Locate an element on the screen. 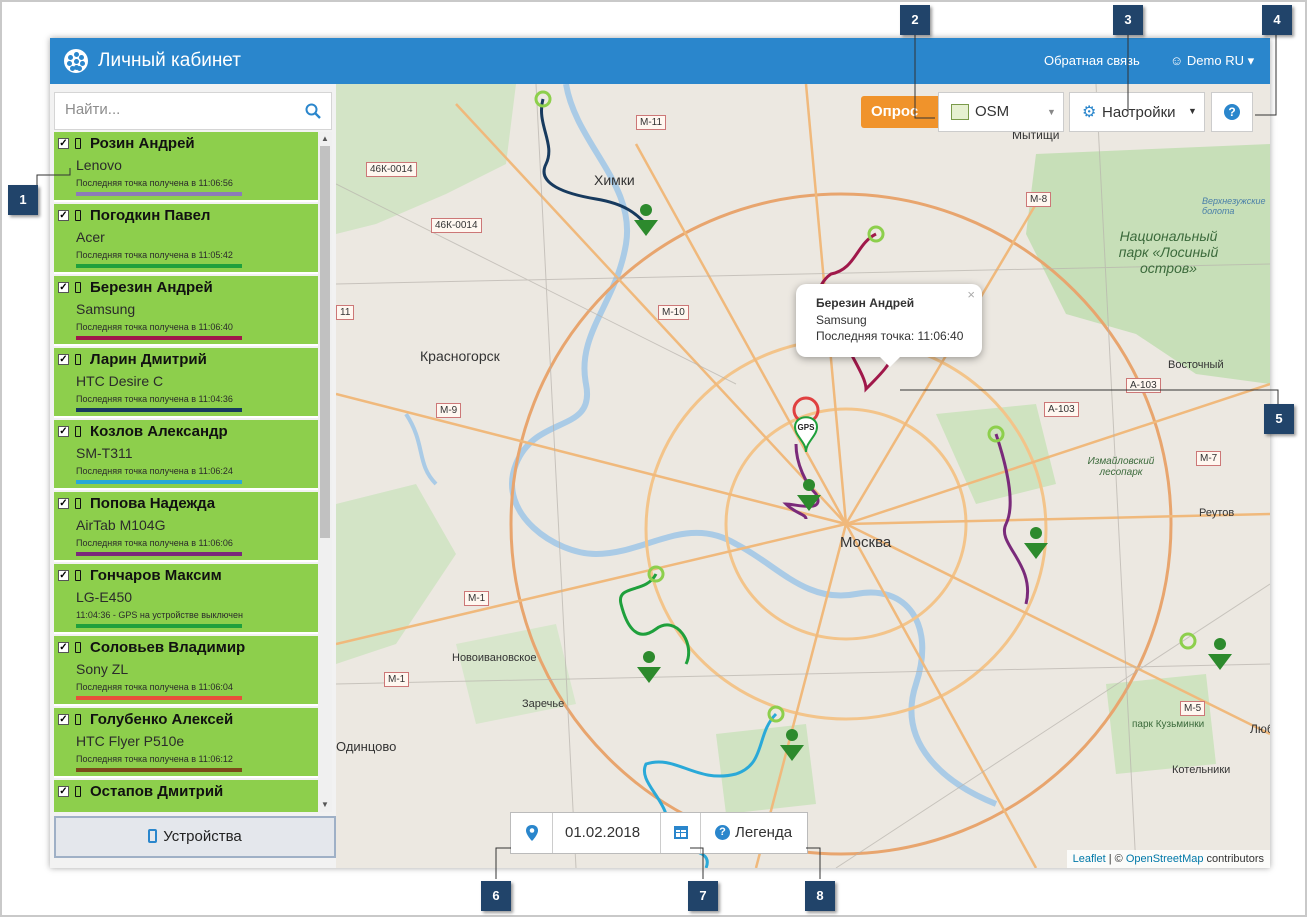 This screenshot has width=1307, height=917. device-owner-name: Козлов Александр is located at coordinates (159, 431).